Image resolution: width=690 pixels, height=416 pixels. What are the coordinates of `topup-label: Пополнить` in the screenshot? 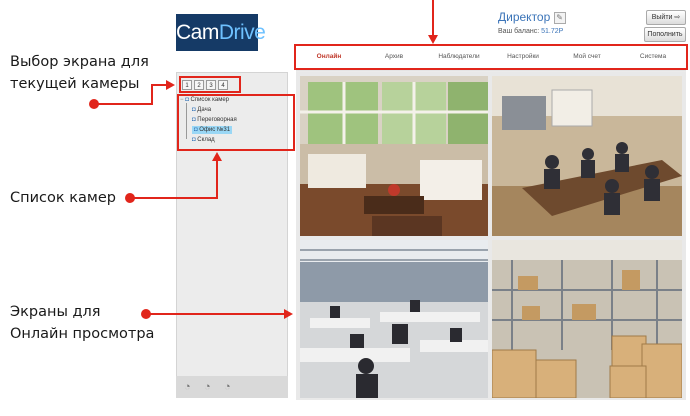 It's located at (665, 34).